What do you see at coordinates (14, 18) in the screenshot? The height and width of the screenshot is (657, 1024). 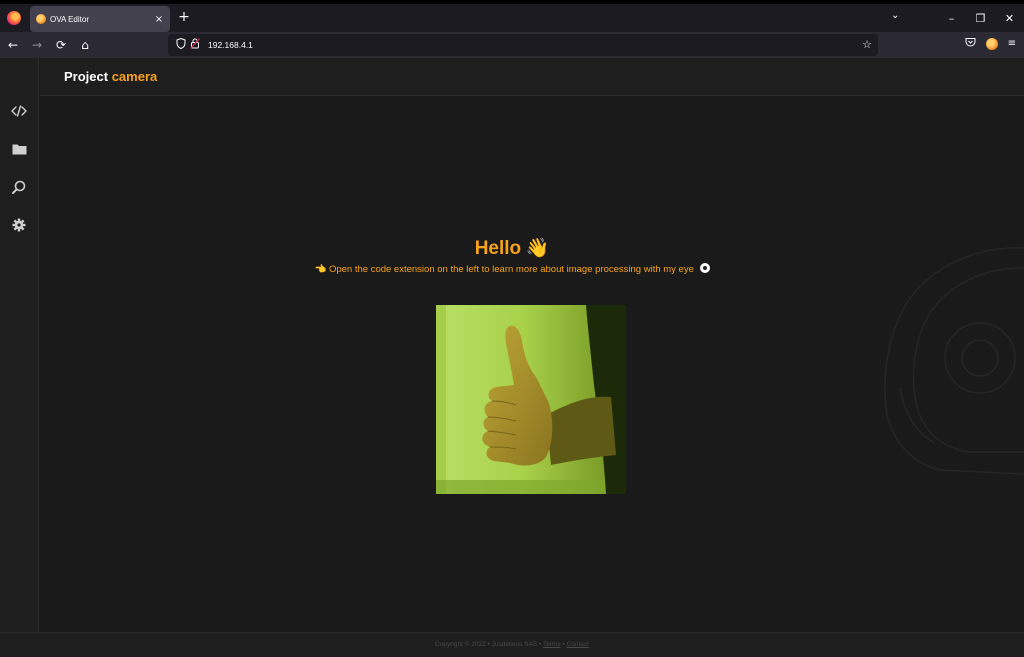 I see `firefox-logo-icon` at bounding box center [14, 18].